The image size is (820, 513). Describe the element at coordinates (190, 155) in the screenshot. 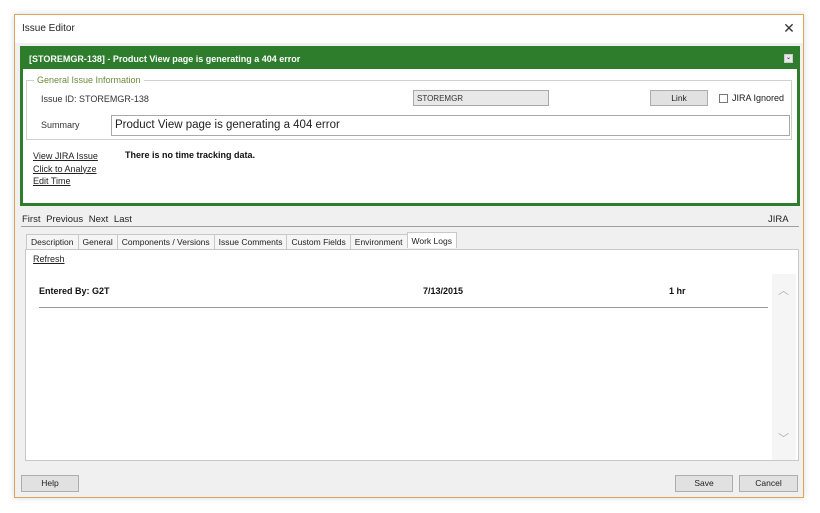

I see `time-tracking-message: There is no time tracking data.` at that location.